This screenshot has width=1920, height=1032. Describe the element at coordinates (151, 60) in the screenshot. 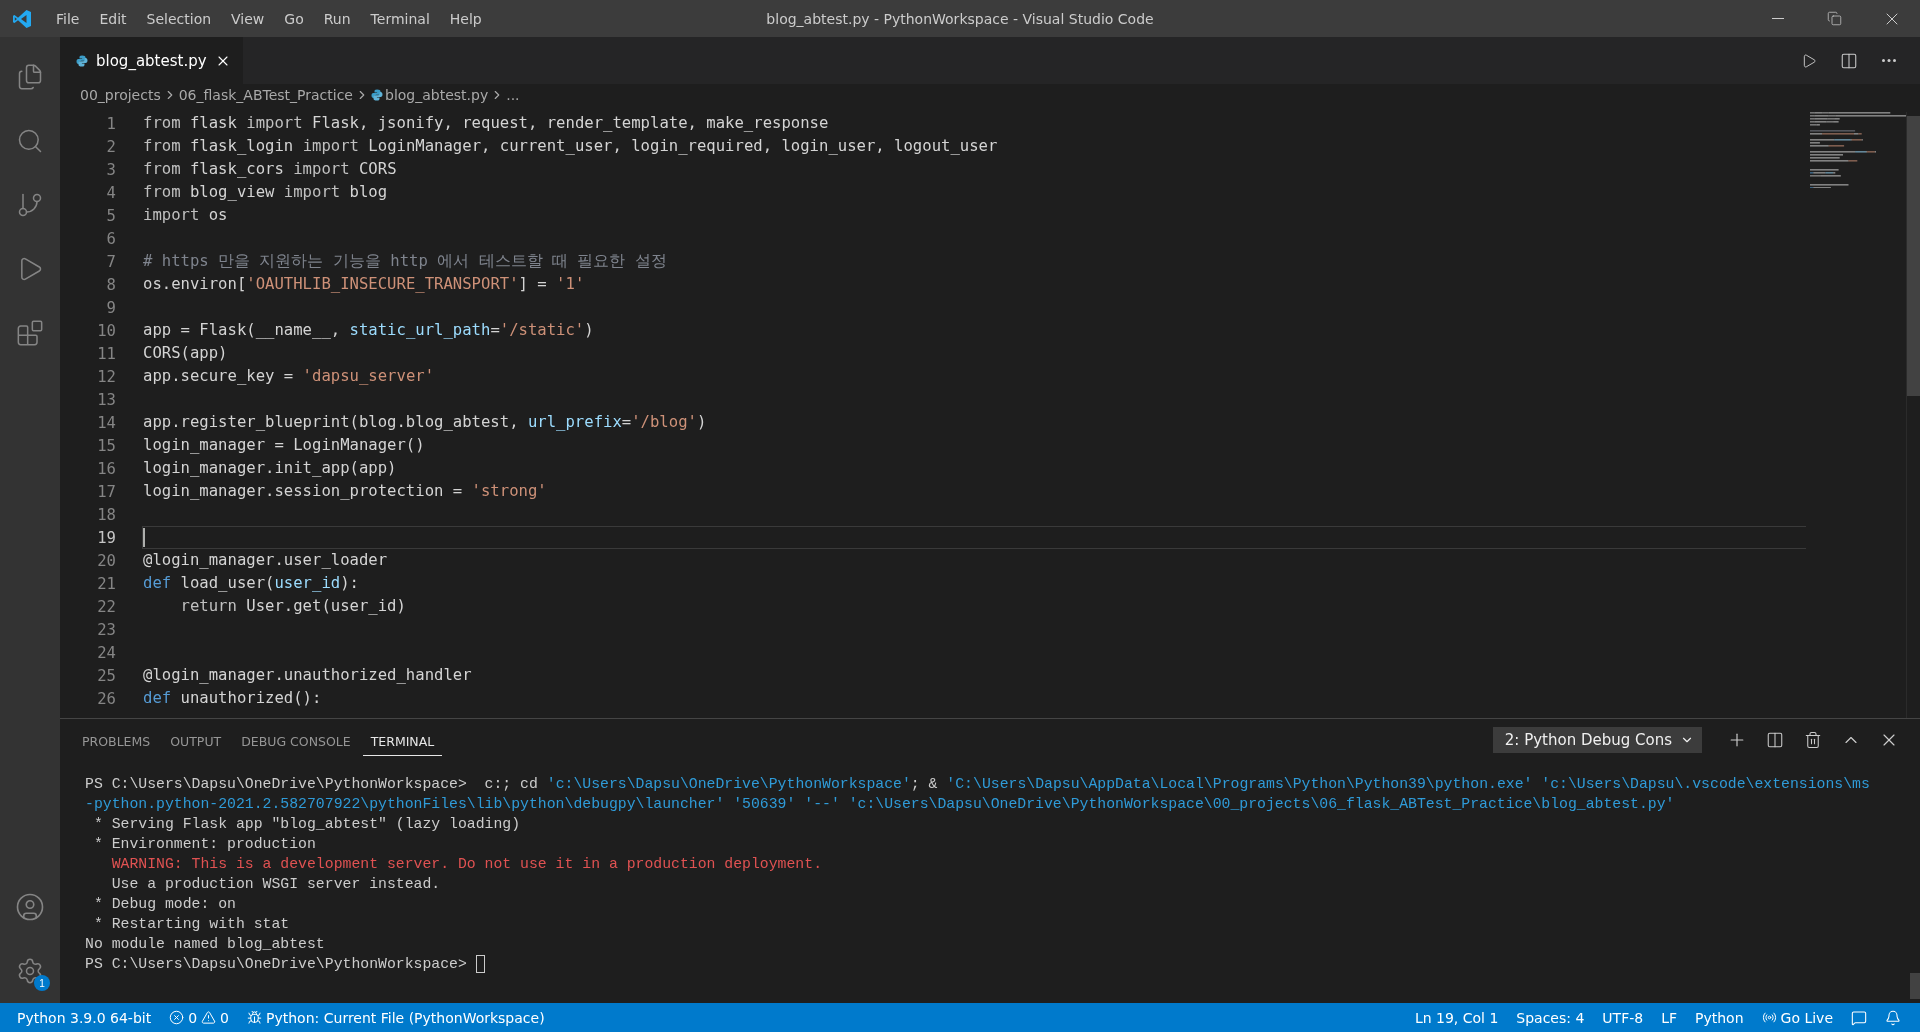

I see `editor-tab: blog_abtest.py` at that location.